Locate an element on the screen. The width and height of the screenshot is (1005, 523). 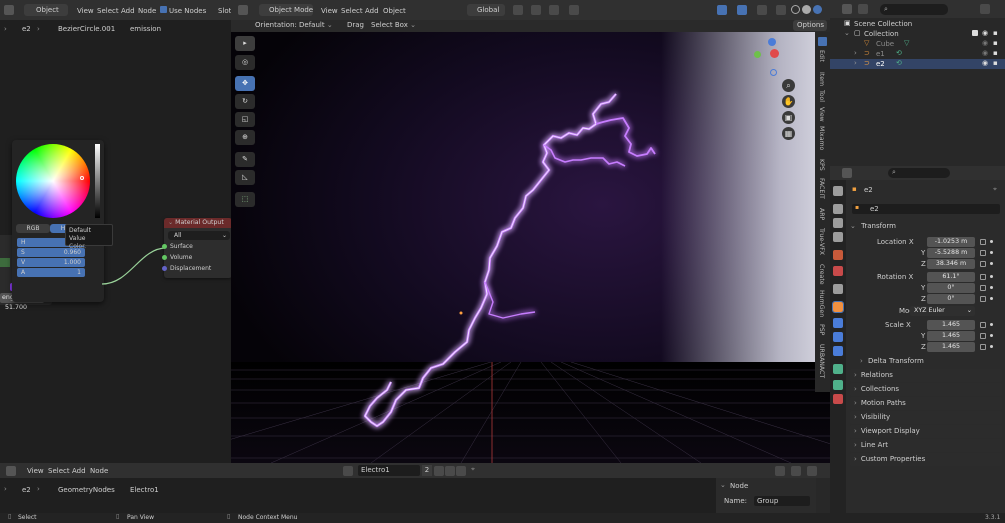
add-cube-tool-icon: ⬚ is located at coordinates (245, 199).